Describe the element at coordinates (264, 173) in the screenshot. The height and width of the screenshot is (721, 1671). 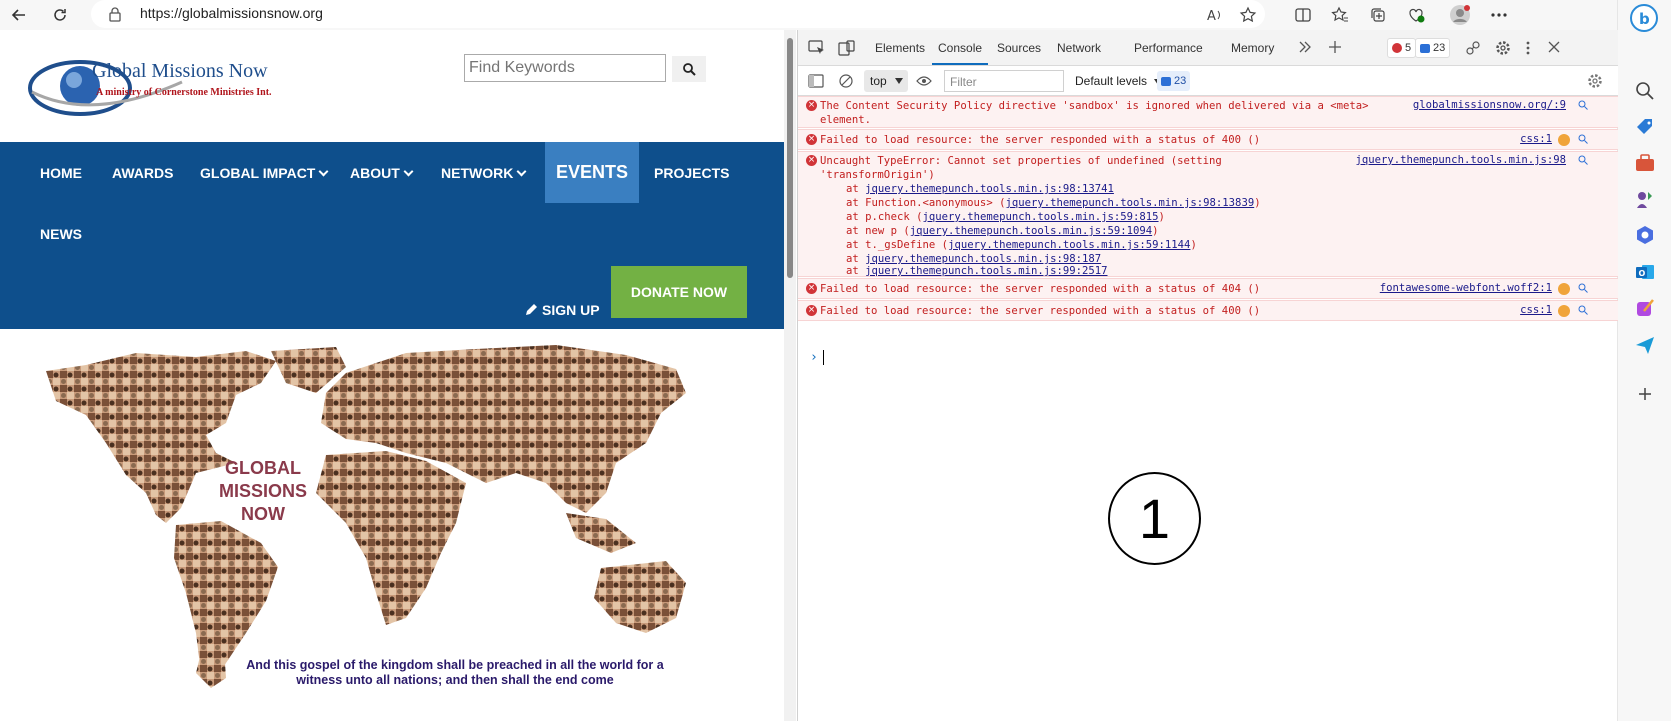
I see `nav-global-impact: GLOBAL IMPACT` at that location.